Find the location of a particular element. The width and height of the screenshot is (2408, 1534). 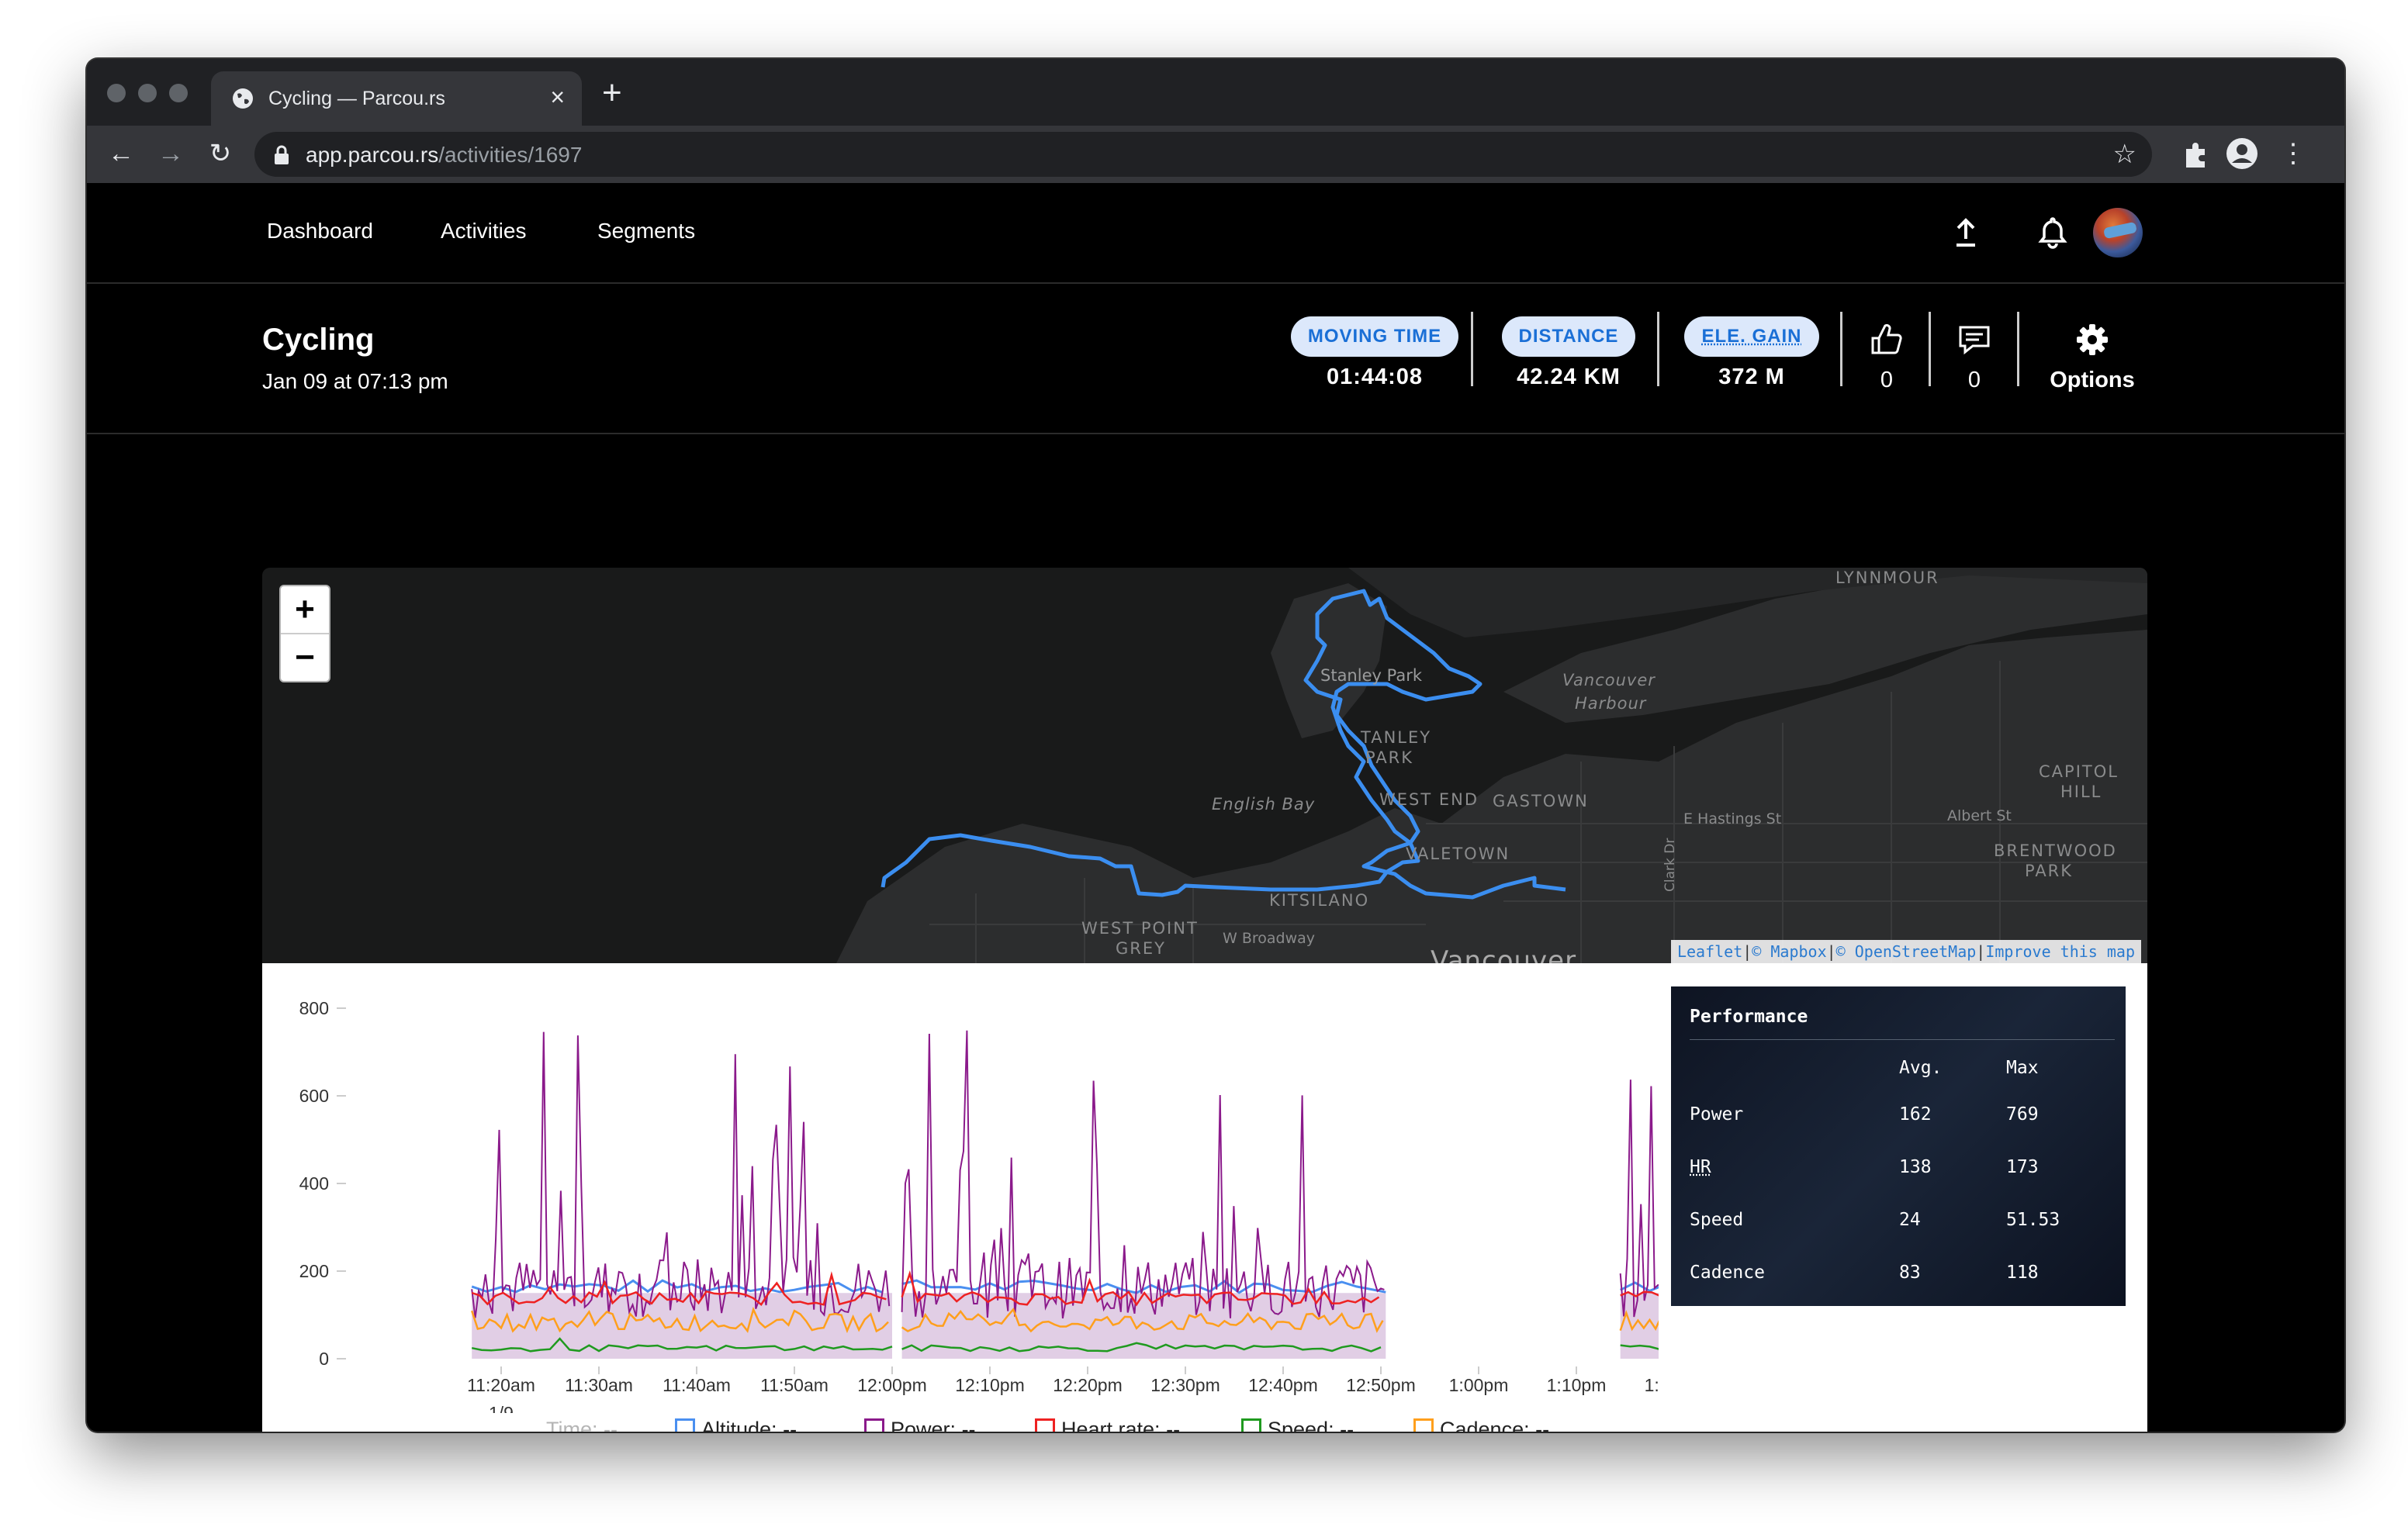

legend-cadence: Cadence: -- is located at coordinates (1481, 1425).